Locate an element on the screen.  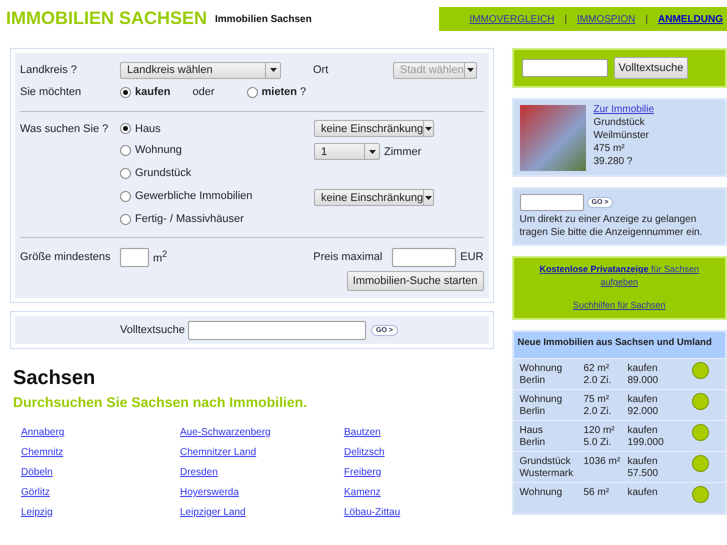
field-label: Volltextsuche is located at coordinates (153, 330).